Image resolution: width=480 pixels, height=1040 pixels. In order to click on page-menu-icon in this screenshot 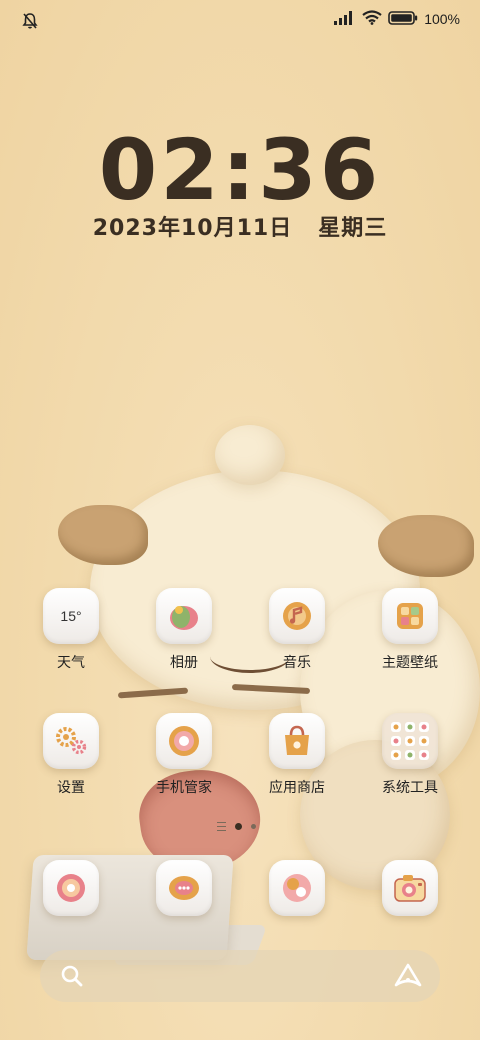, I will do `click(221, 826)`.